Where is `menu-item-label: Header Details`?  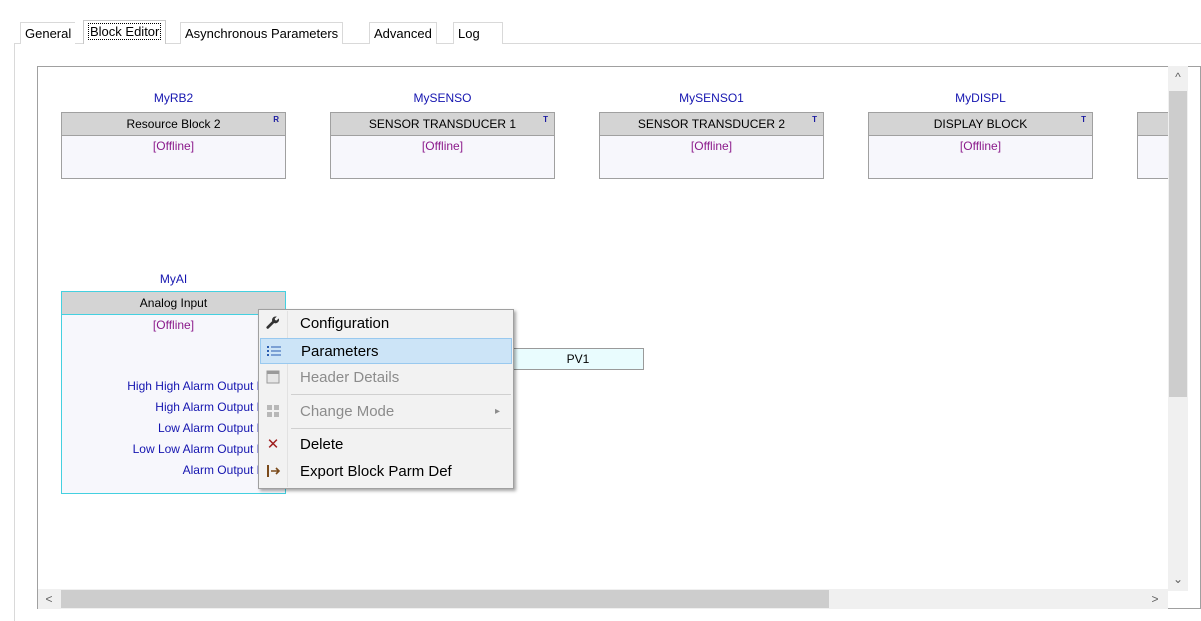
menu-item-label: Header Details is located at coordinates (350, 377).